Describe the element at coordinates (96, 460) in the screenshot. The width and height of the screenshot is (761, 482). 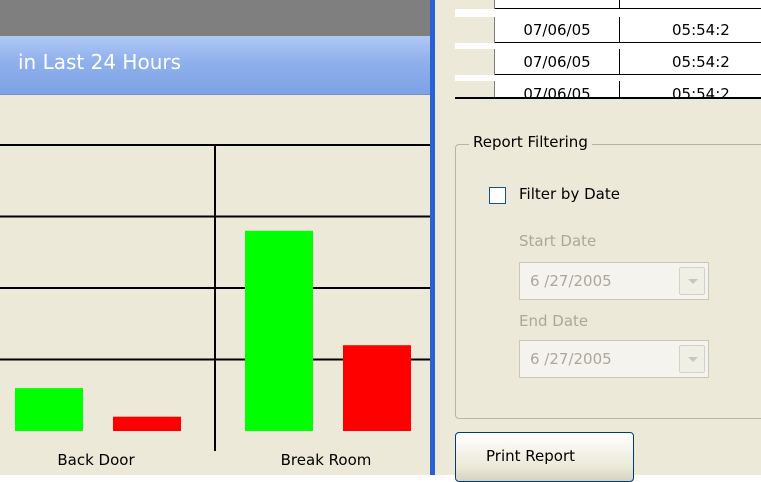
I see `x-tick-label-back-door: Back Door` at that location.